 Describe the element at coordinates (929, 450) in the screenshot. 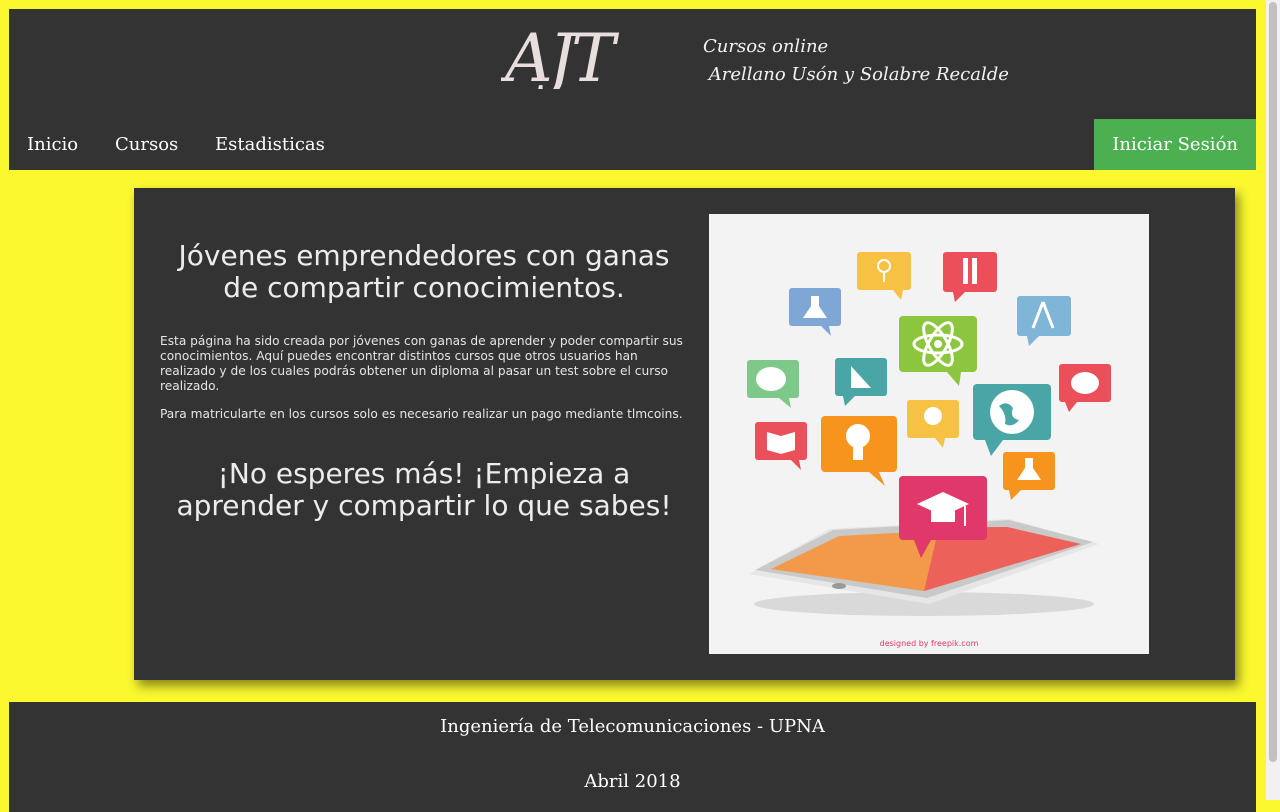

I see `tablet-apps-illustration: designed by freepik.com` at that location.